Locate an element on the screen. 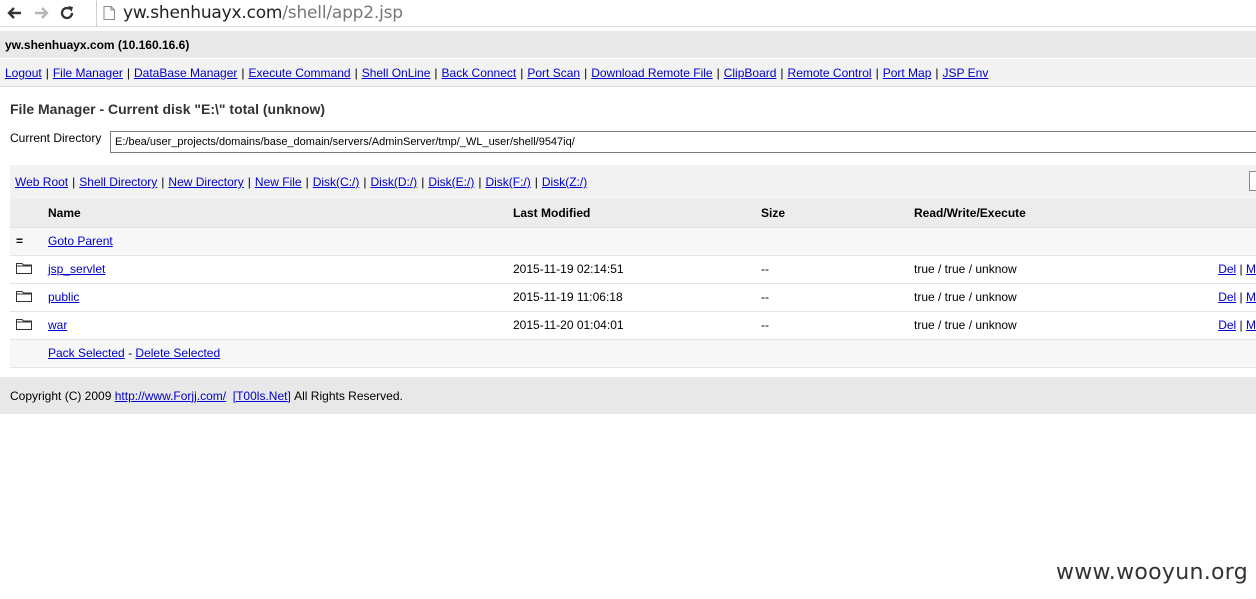  col-rwx-header: Read/Write/Execute is located at coordinates (1064, 213).